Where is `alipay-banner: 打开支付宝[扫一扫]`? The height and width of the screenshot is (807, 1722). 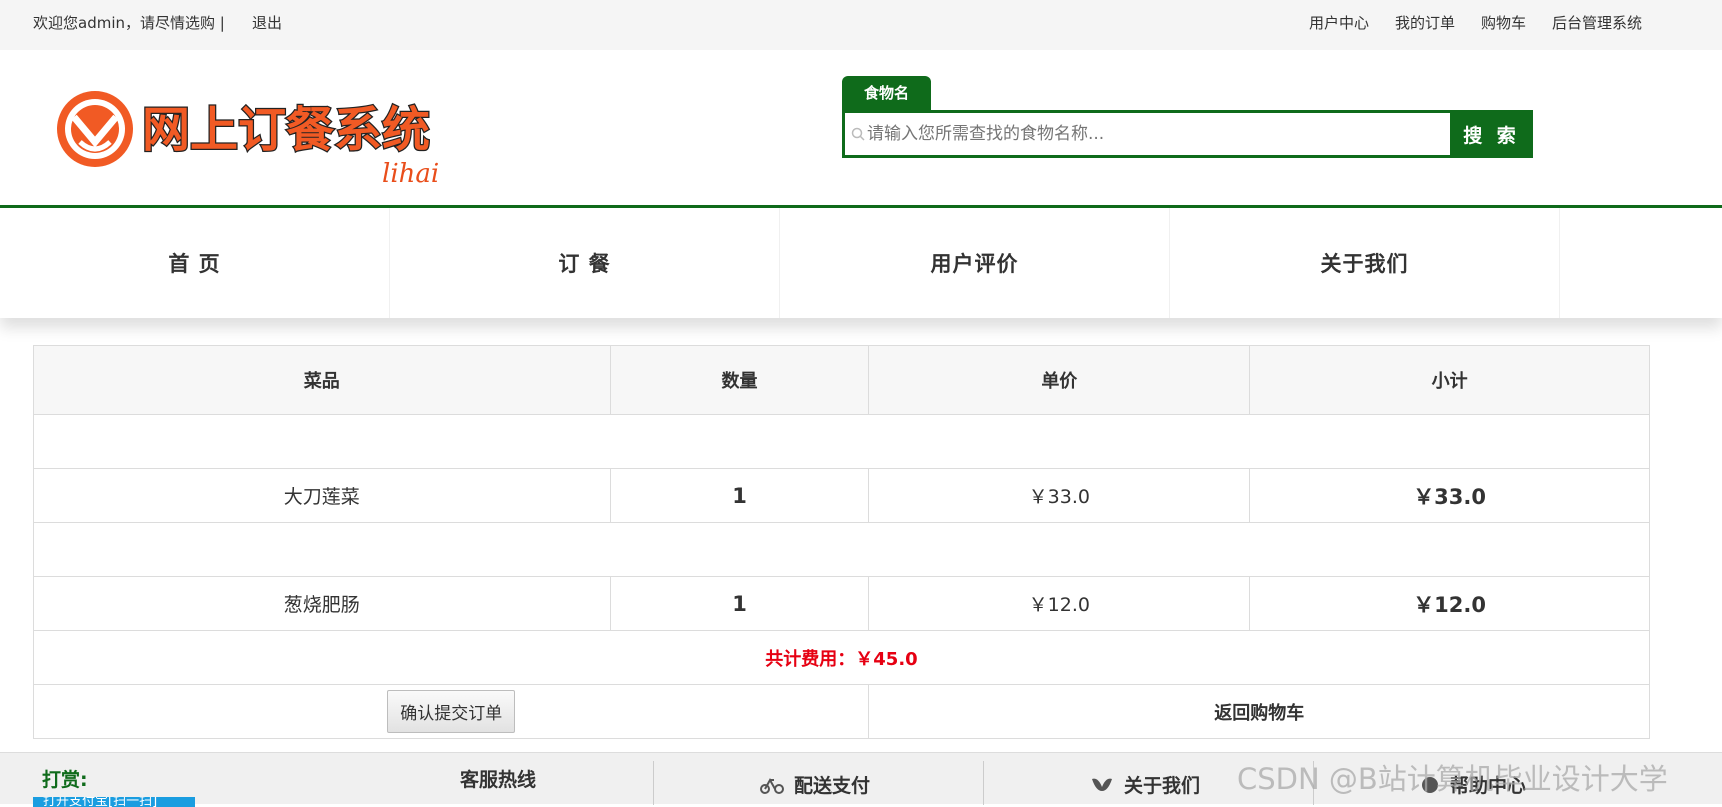
alipay-banner: 打开支付宝[扫一扫] is located at coordinates (114, 802).